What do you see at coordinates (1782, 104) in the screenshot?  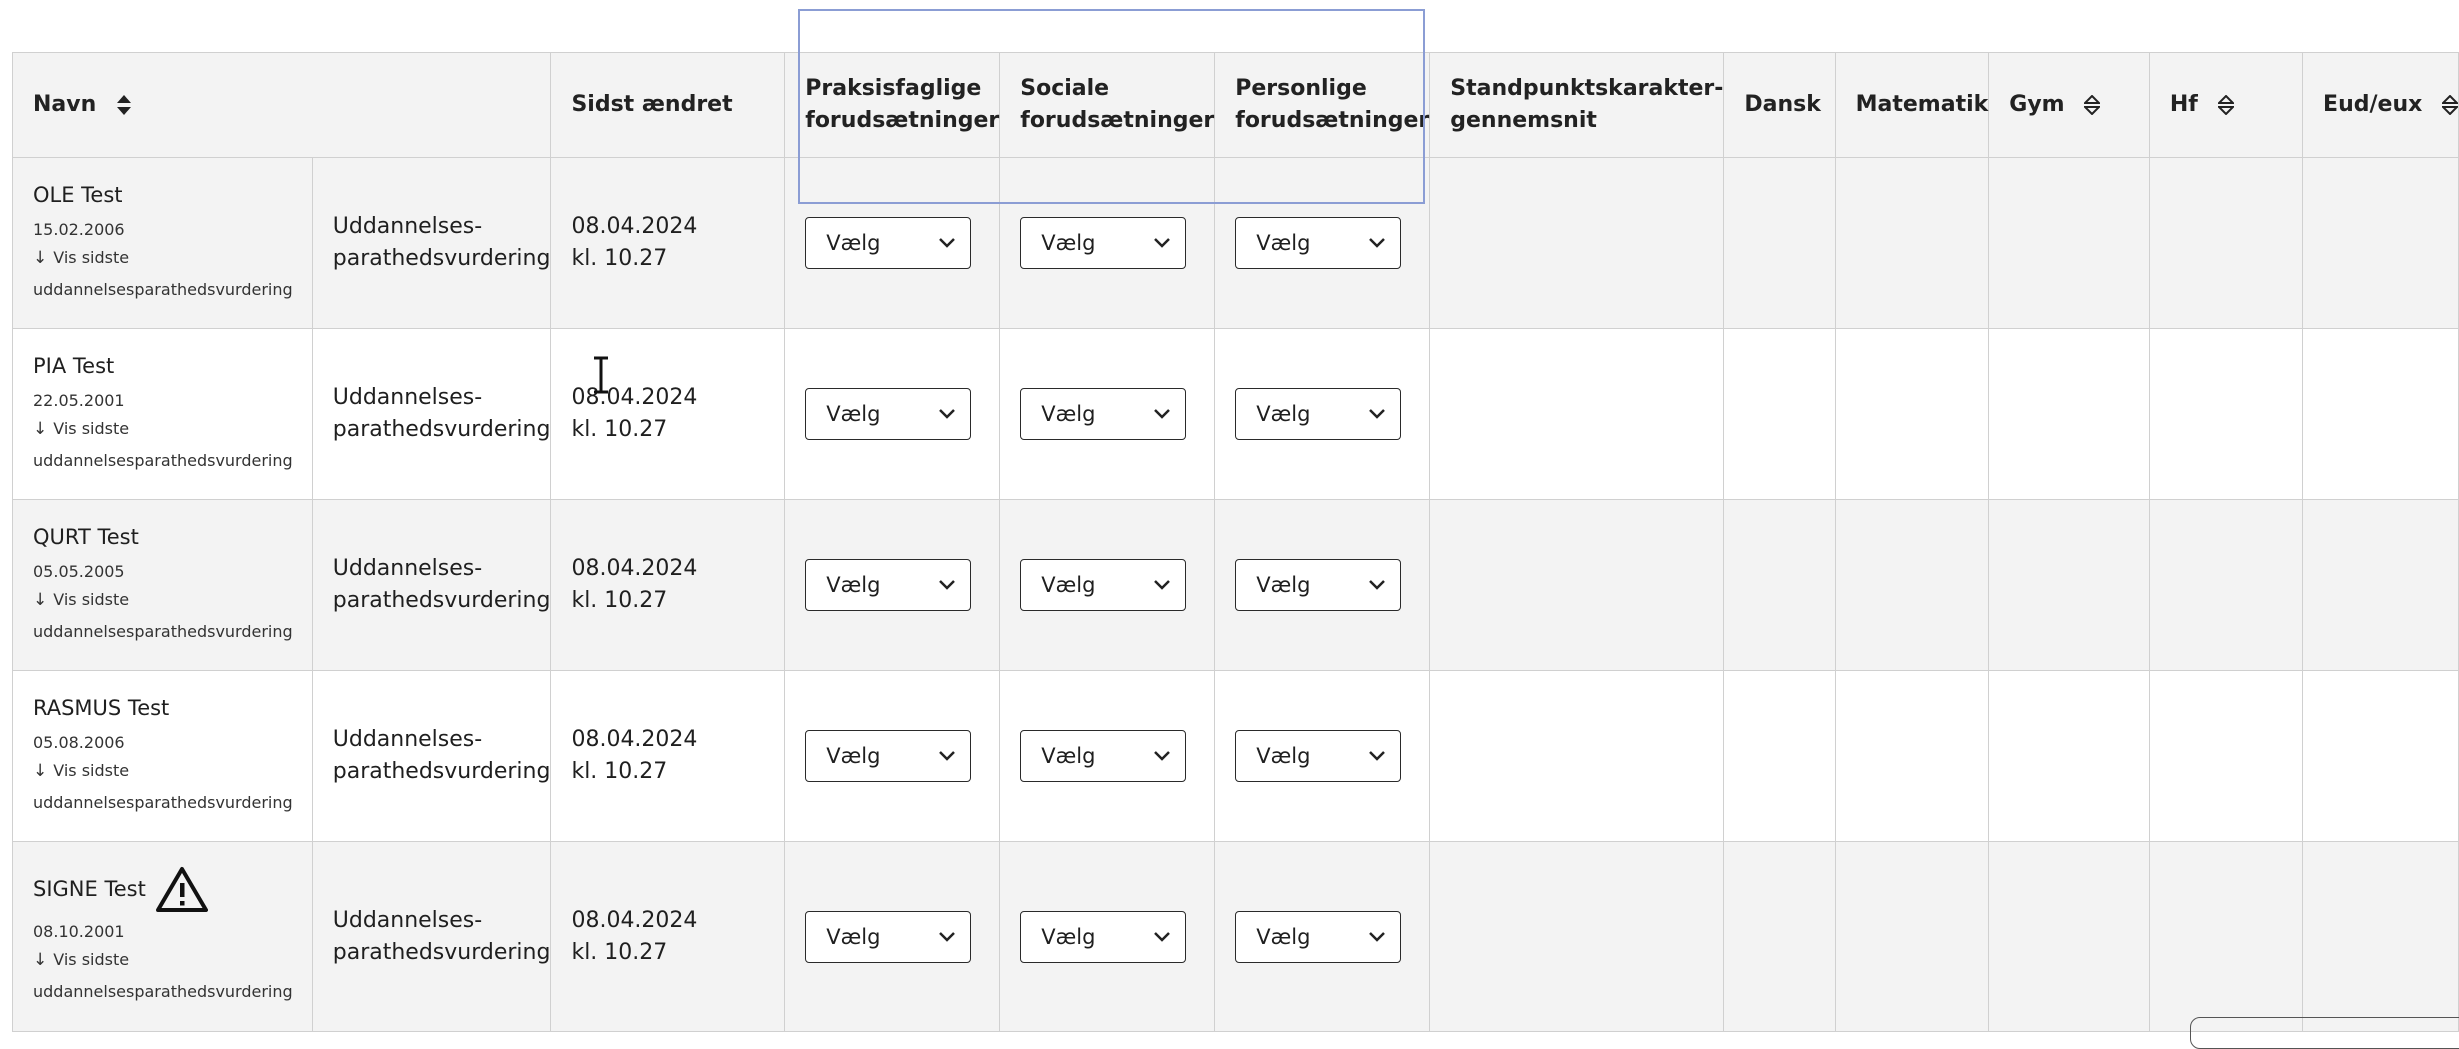 I see `column-header-dansk-label: Dansk` at bounding box center [1782, 104].